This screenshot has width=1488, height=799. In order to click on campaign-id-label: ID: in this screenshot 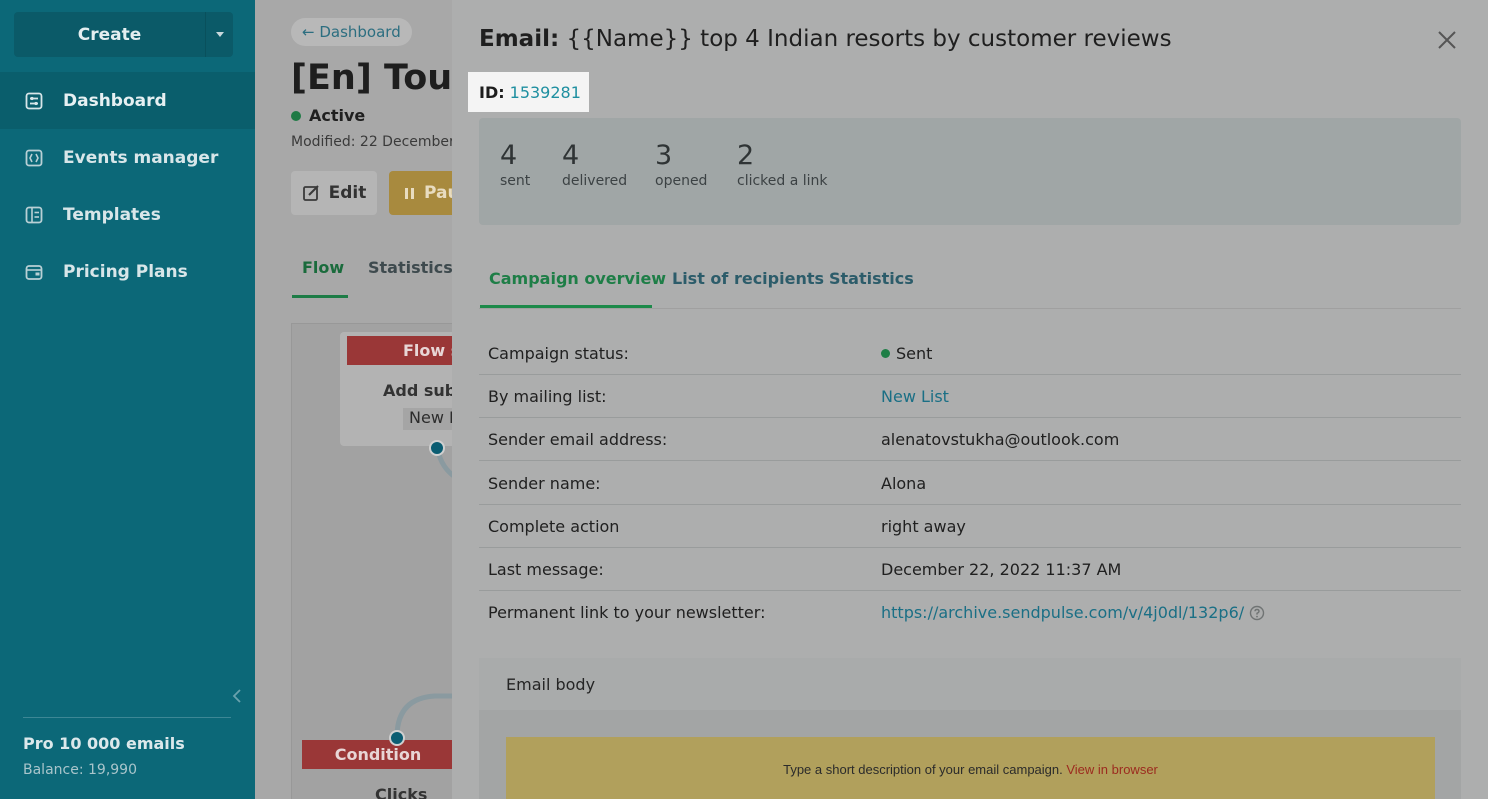, I will do `click(492, 92)`.